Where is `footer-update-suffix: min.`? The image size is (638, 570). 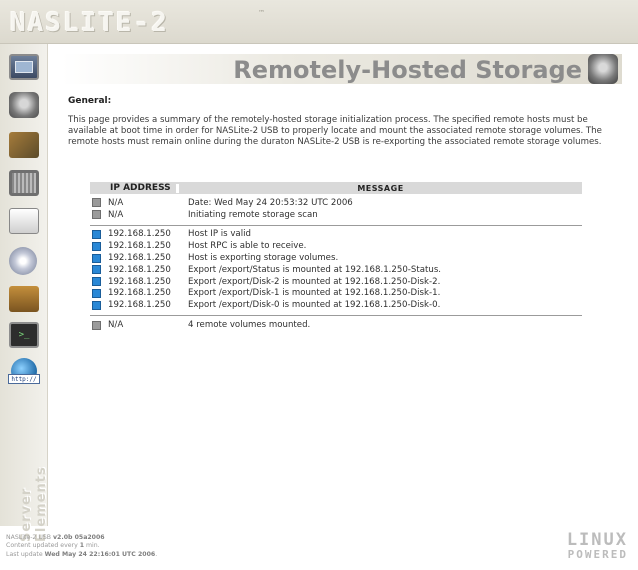
footer-update-suffix: min. is located at coordinates (92, 546).